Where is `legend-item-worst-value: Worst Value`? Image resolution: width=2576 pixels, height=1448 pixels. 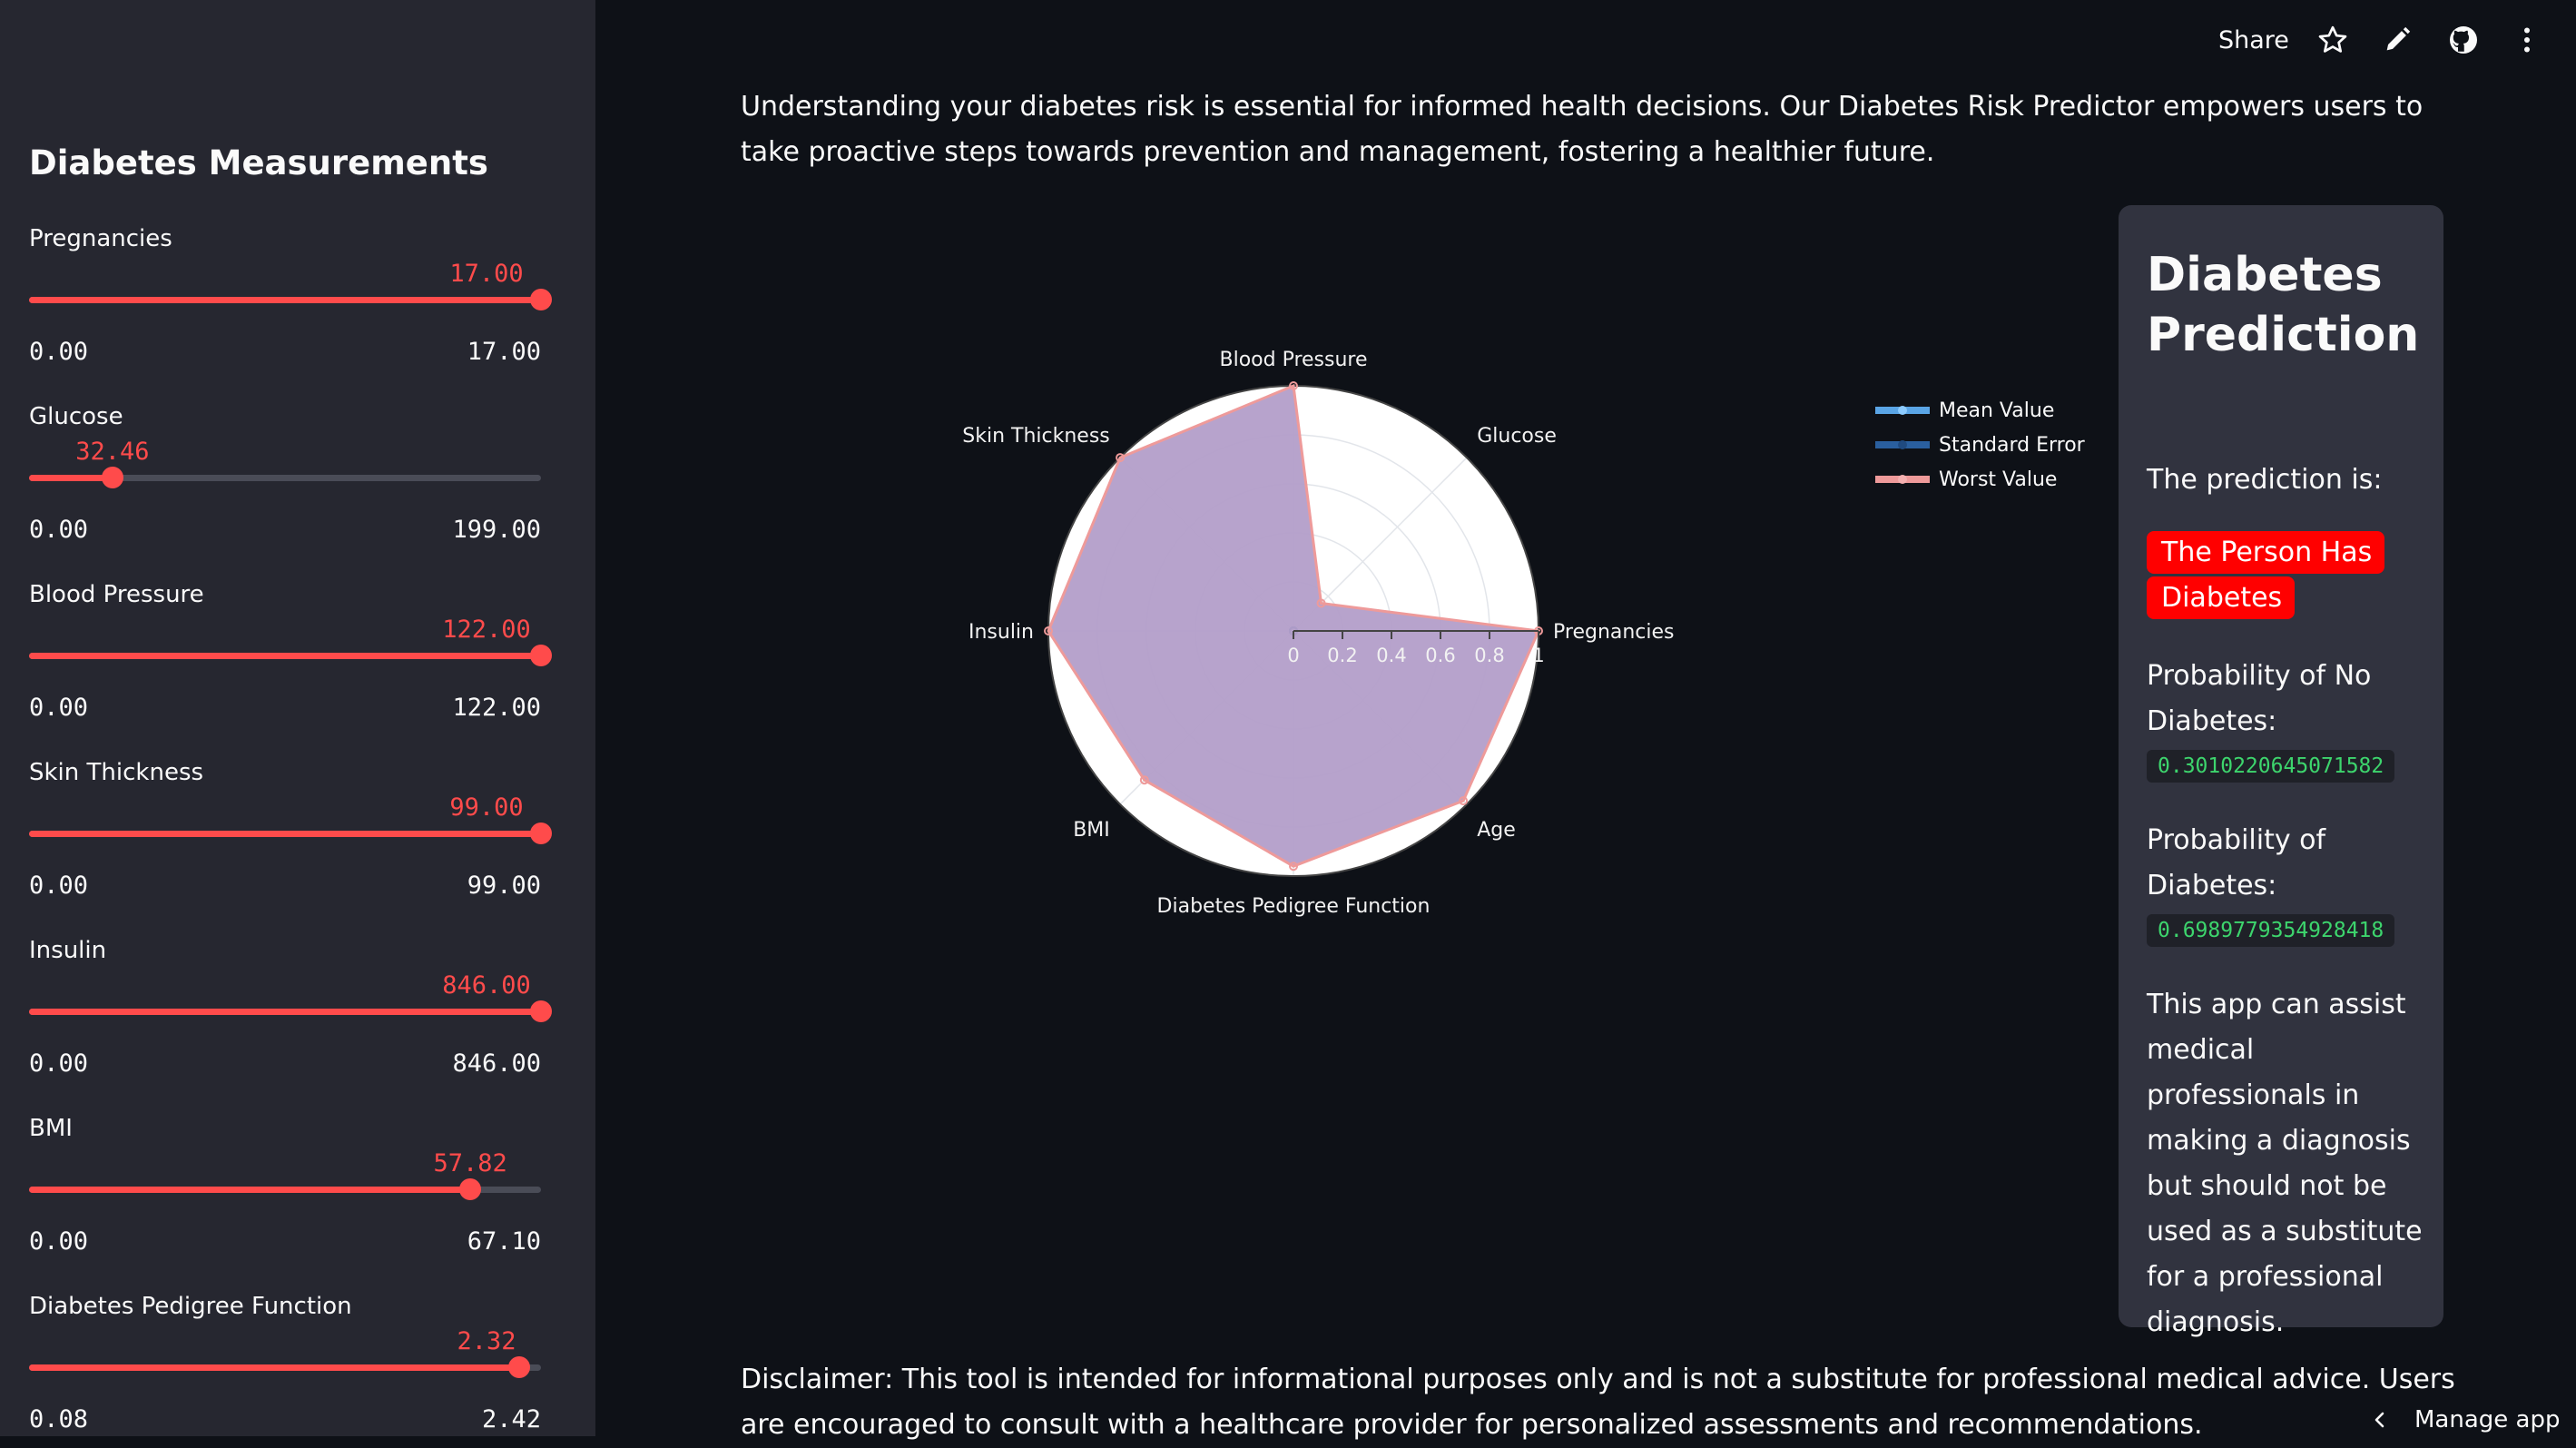 legend-item-worst-value: Worst Value is located at coordinates (1966, 479).